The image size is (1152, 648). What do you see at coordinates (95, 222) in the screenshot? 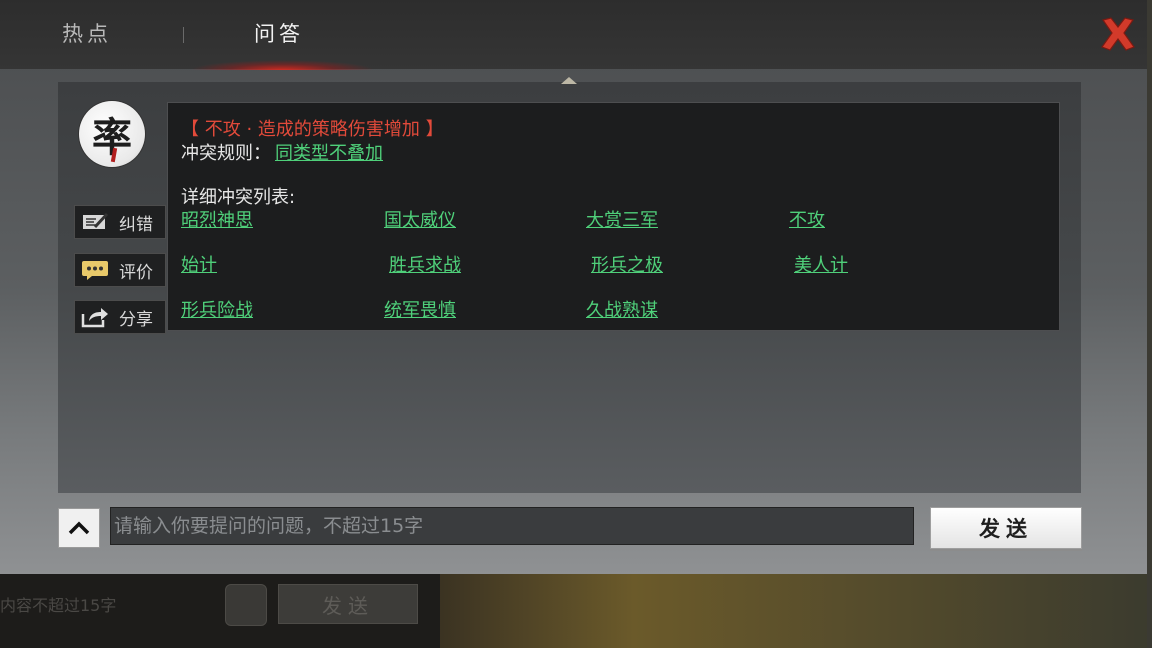
I see `edit-icon` at bounding box center [95, 222].